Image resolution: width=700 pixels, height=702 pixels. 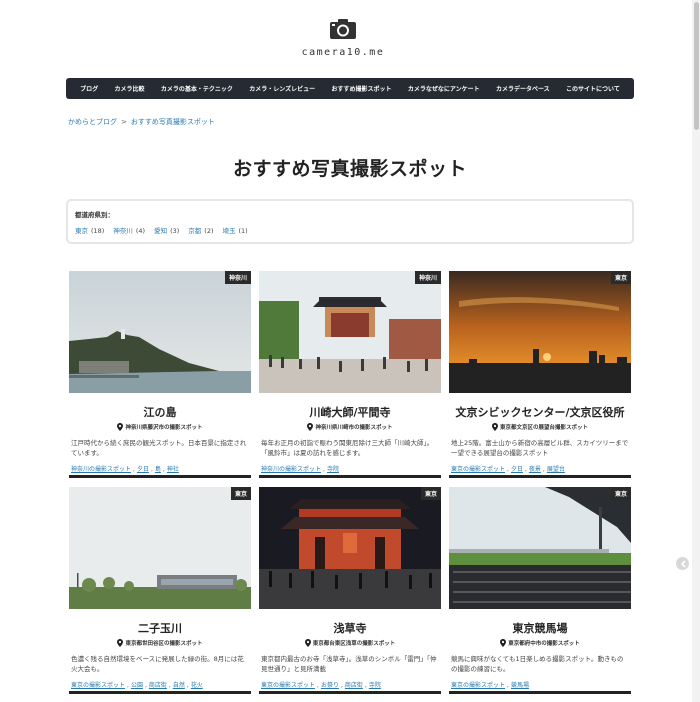 What do you see at coordinates (197, 88) in the screenshot?
I see `nav-item-basics: カメラの基本・テクニック` at bounding box center [197, 88].